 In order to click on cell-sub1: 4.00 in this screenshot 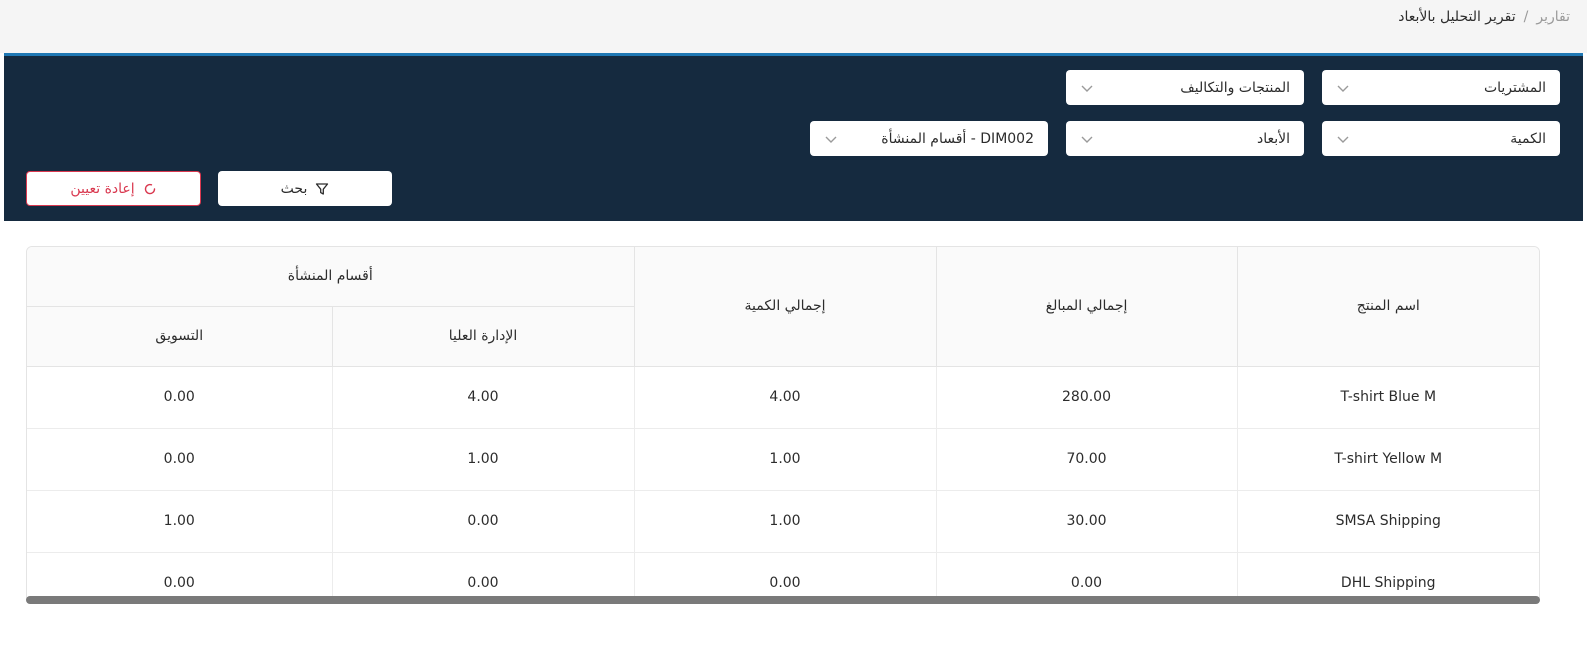, I will do `click(482, 397)`.